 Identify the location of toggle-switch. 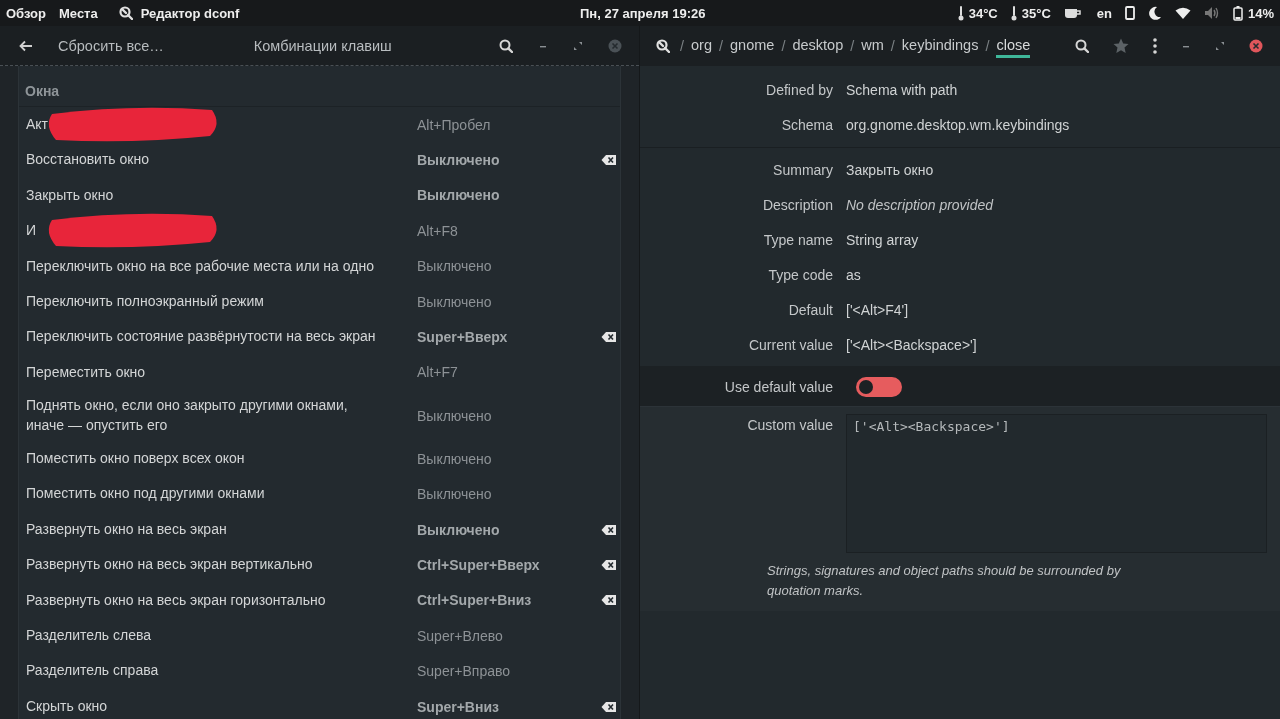
(879, 386).